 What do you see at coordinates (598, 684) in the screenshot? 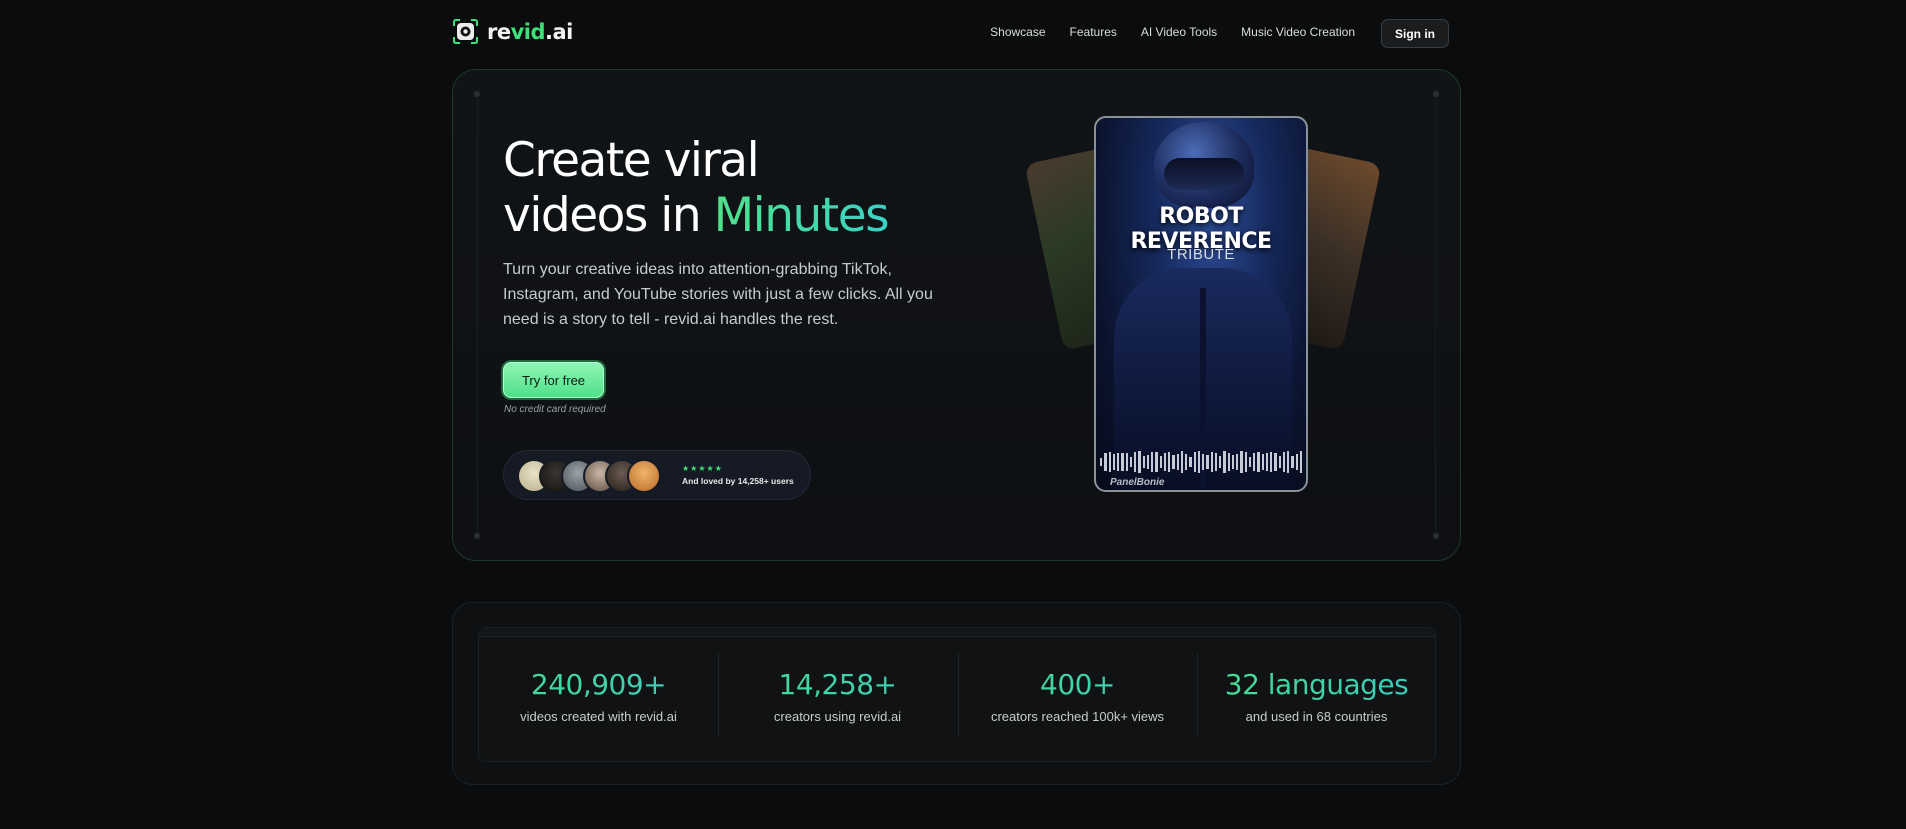
I see `stat-value: 240,909+` at bounding box center [598, 684].